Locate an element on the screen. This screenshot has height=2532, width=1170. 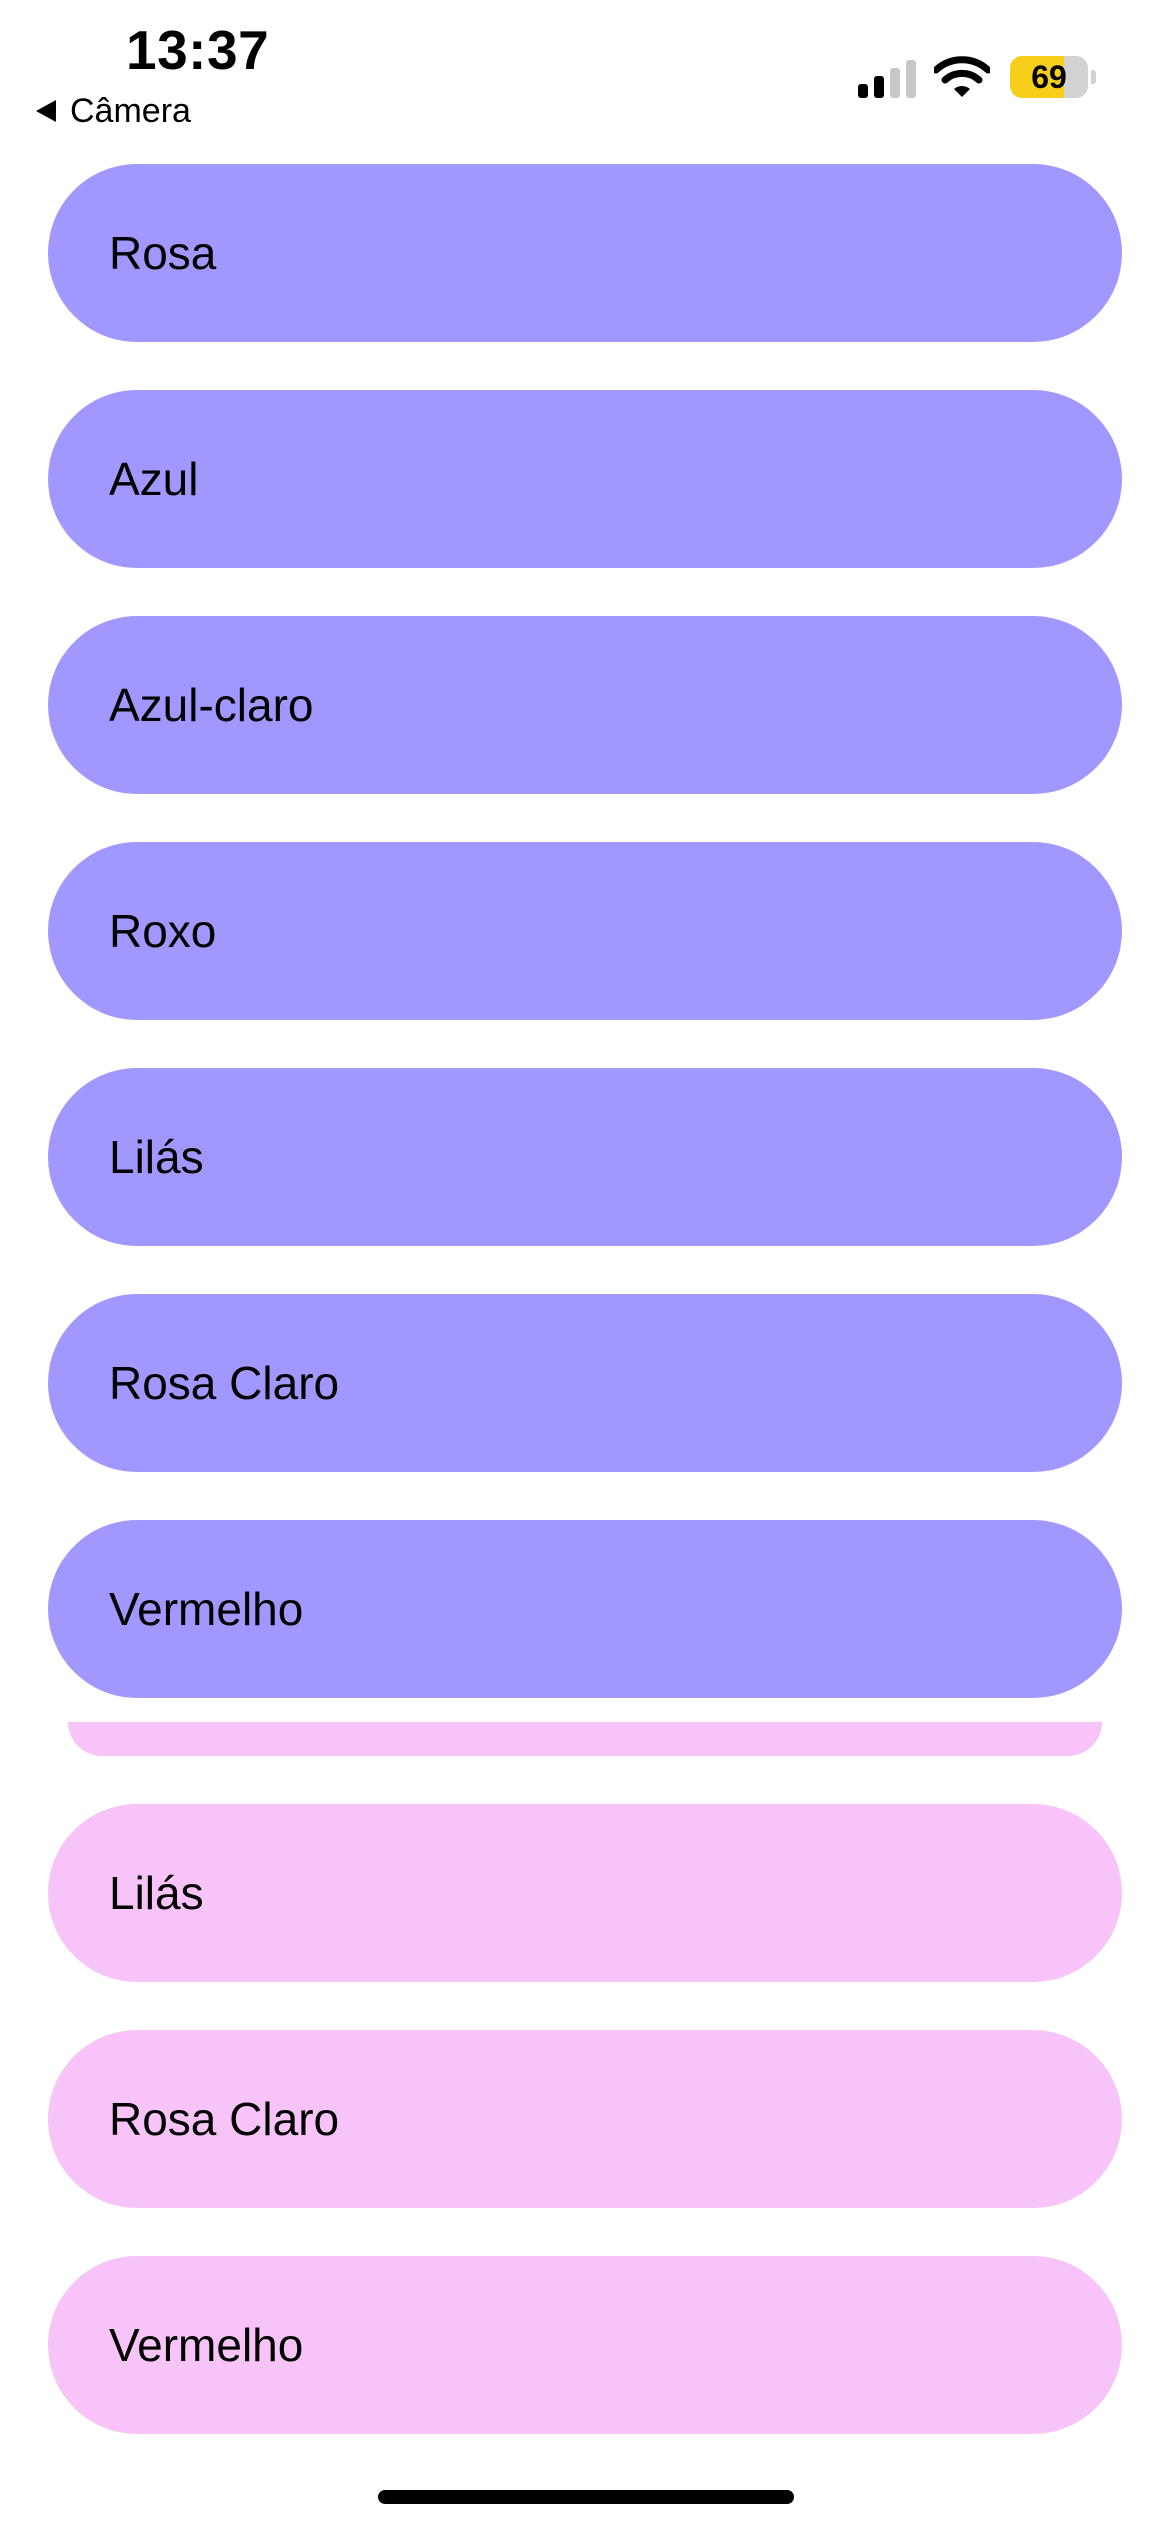
battery-level: 69 is located at coordinates (1049, 77).